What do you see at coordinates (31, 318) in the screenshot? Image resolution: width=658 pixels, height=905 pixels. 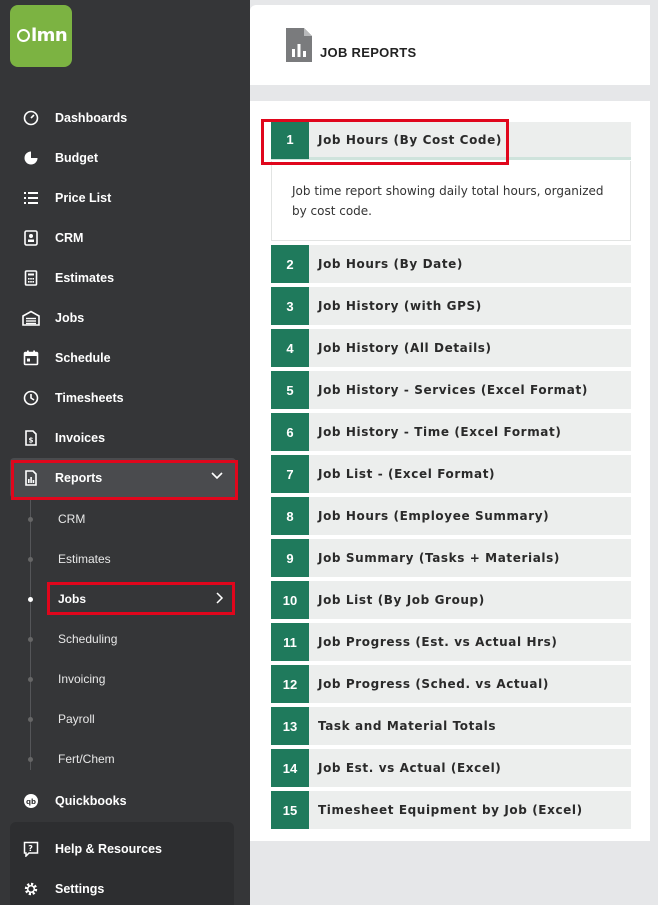 I see `garage-icon` at bounding box center [31, 318].